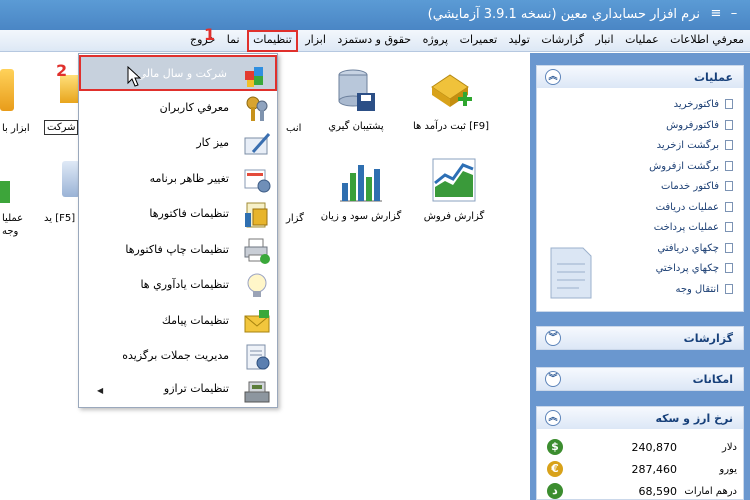 The height and width of the screenshot is (500, 750). I want to click on panel-title: عمليات, so click(713, 77).